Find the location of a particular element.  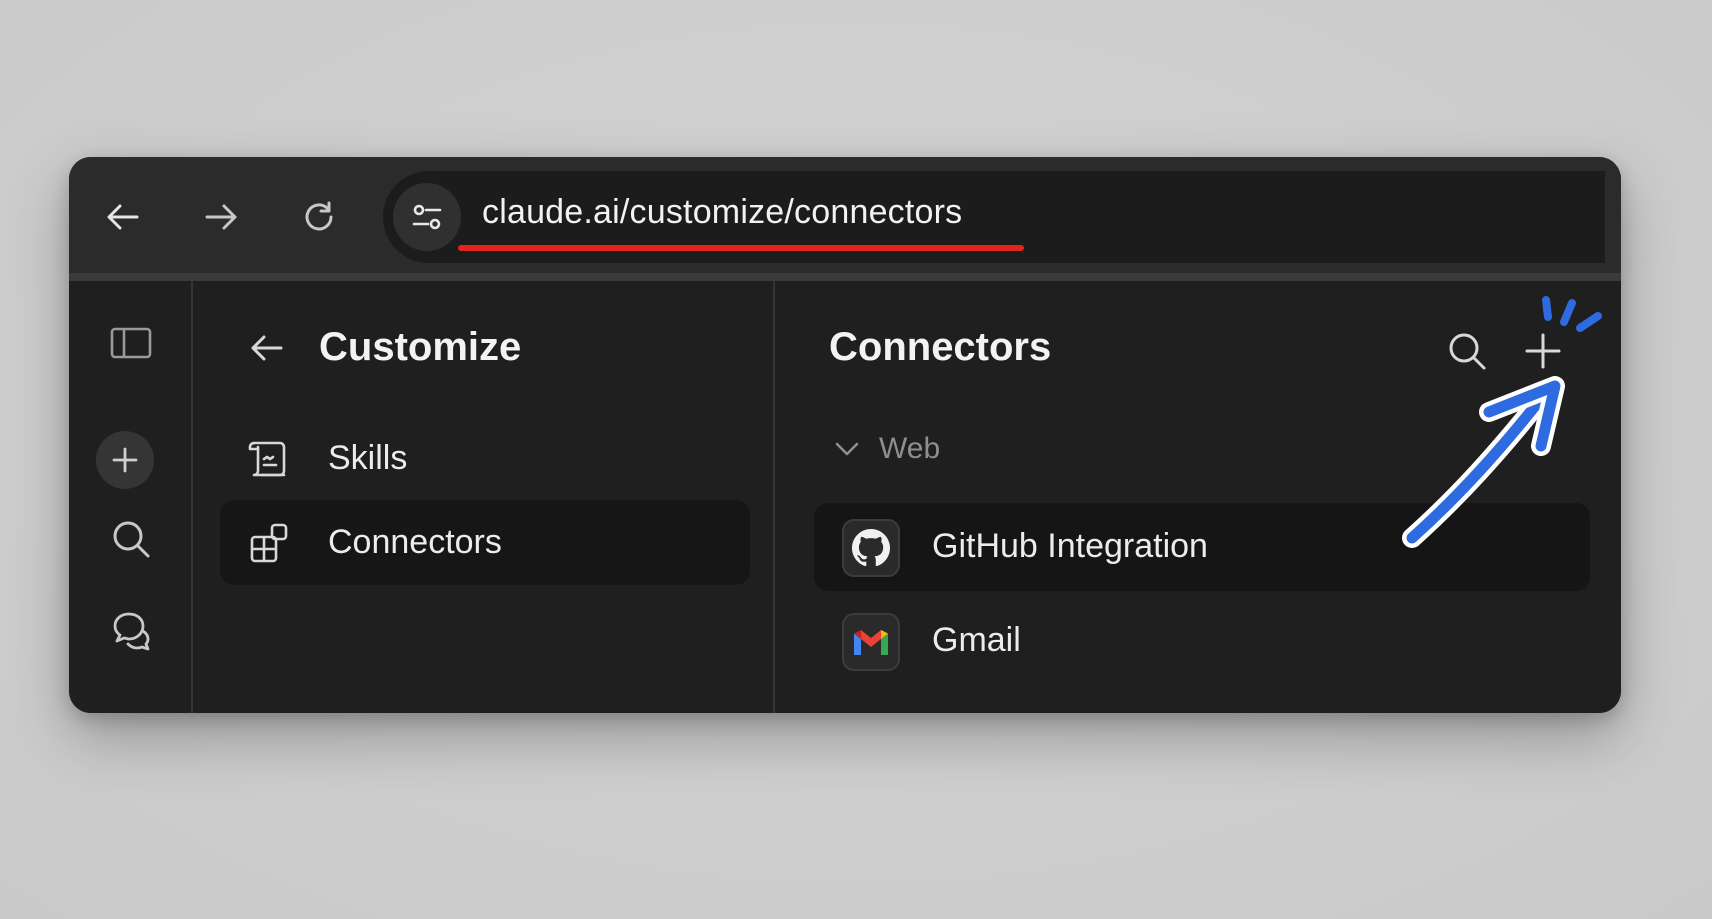

url-highlight-underline is located at coordinates (741, 248).